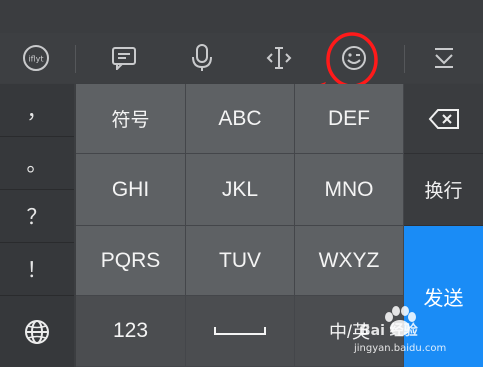 This screenshot has width=483, height=367. I want to click on key-ghi: GHI, so click(131, 190).